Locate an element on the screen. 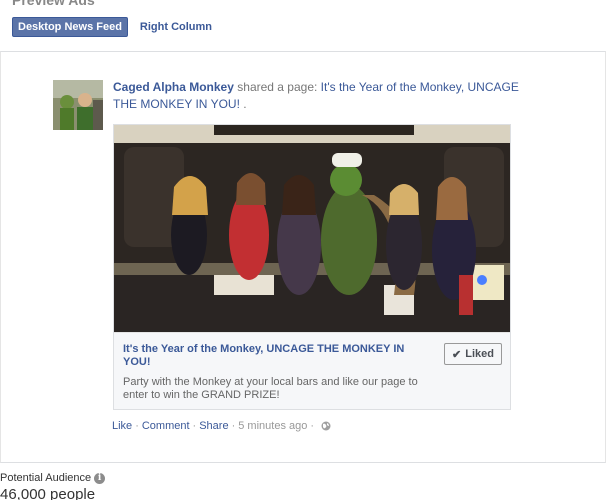 Image resolution: width=606 pixels, height=500 pixels. share-link: Share is located at coordinates (213, 426).